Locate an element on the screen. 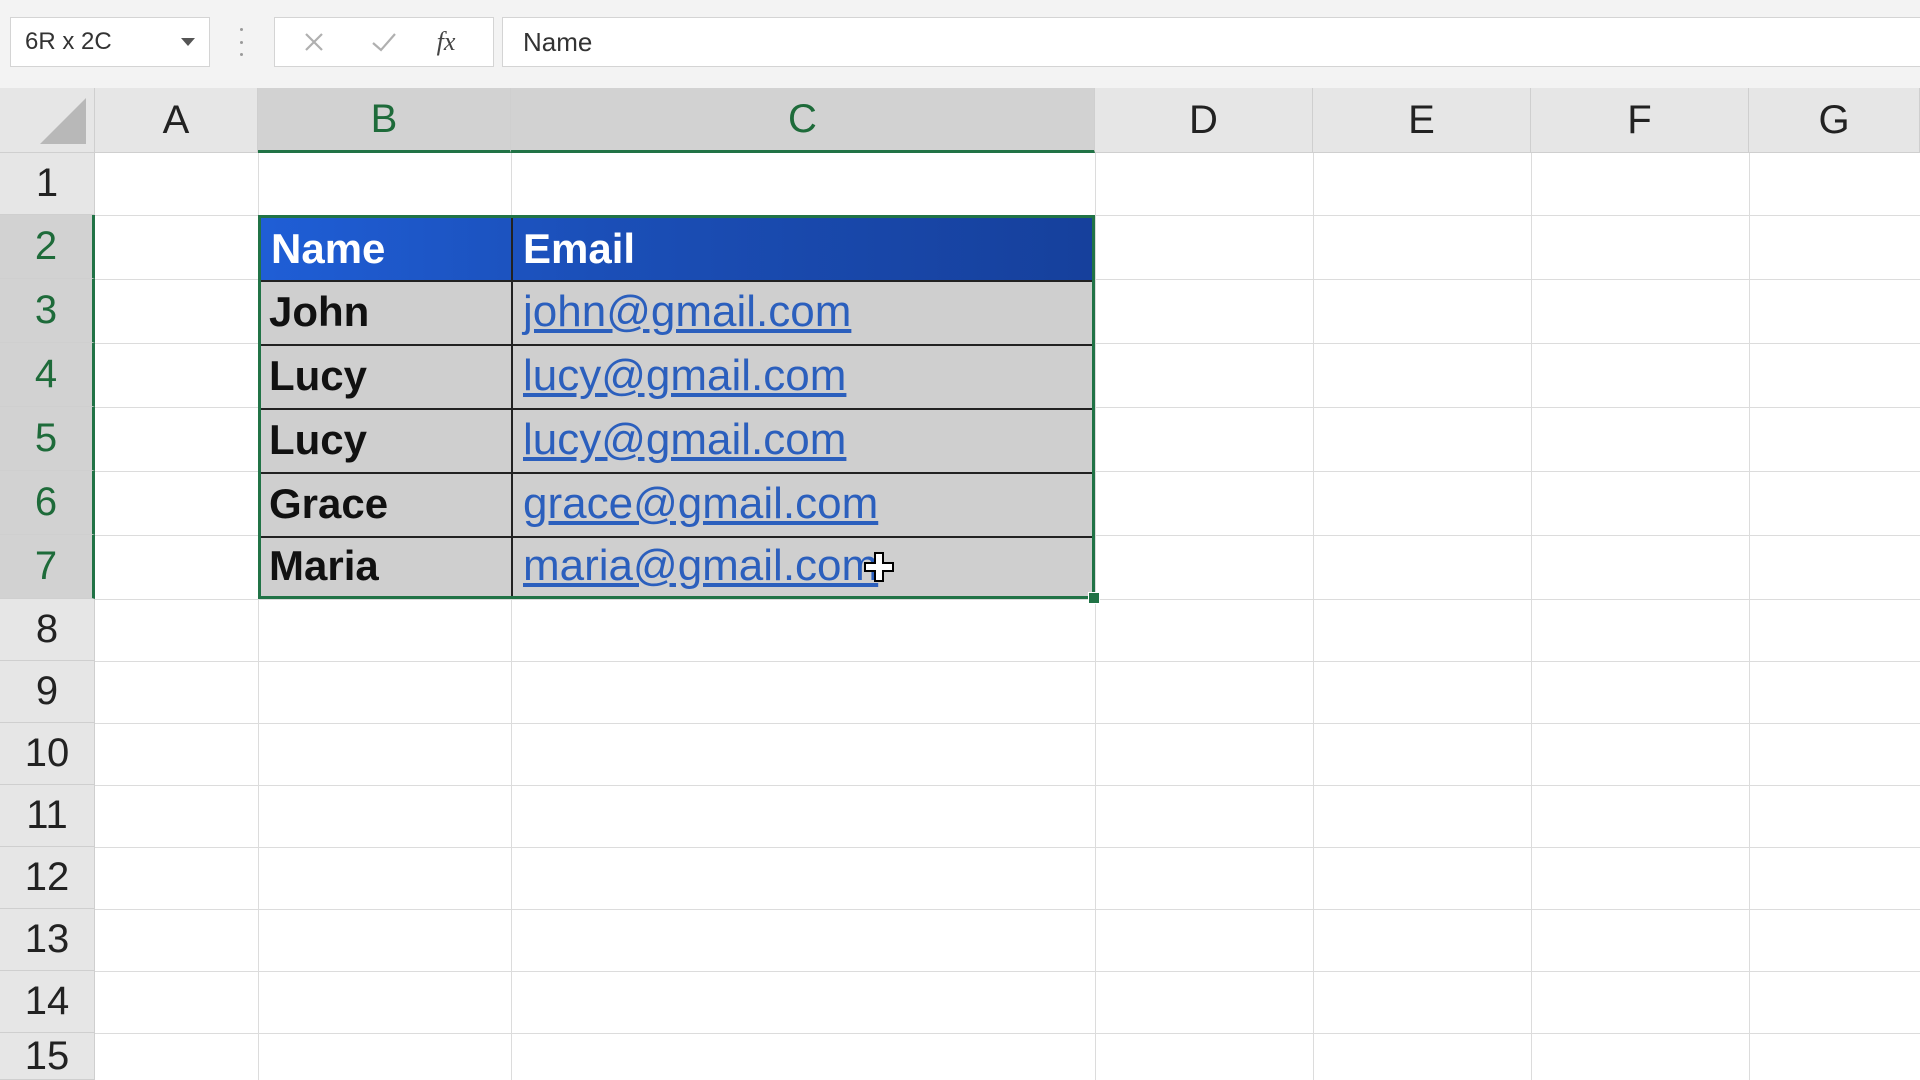 The image size is (1920, 1080). cell-c3-link: john@gmail.com is located at coordinates (802, 312).